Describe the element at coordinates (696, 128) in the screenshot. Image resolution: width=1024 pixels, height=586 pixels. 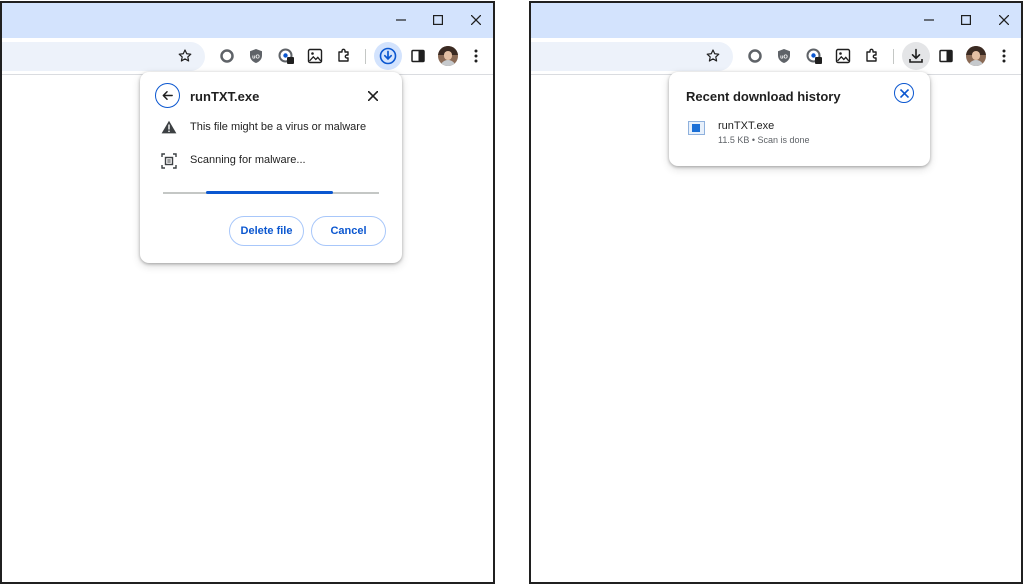
I see `file-icon` at that location.